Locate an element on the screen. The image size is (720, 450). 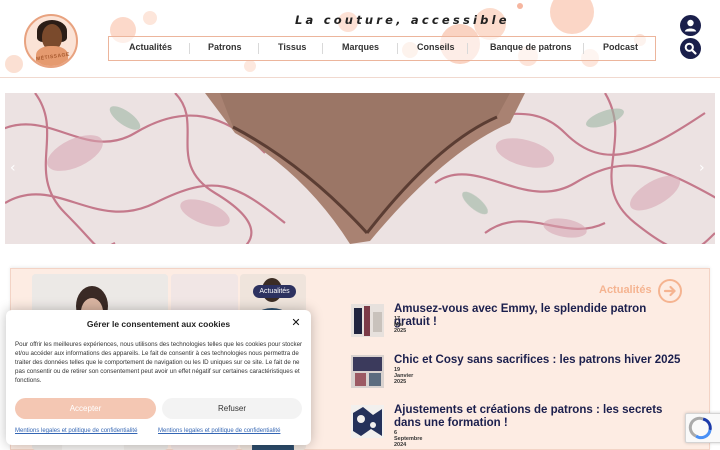
news-more-button is located at coordinates (670, 291).